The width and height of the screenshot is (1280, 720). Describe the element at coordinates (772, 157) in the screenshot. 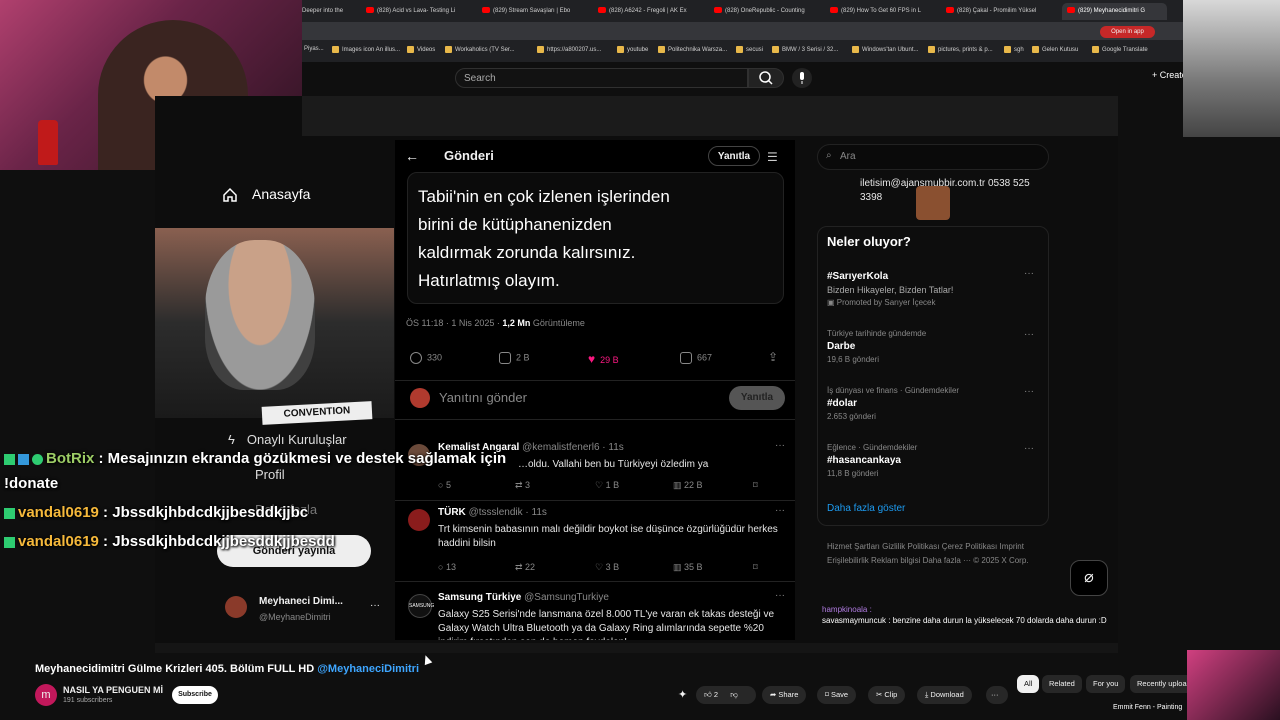

I see `settings-sliders-icon: ☰` at that location.